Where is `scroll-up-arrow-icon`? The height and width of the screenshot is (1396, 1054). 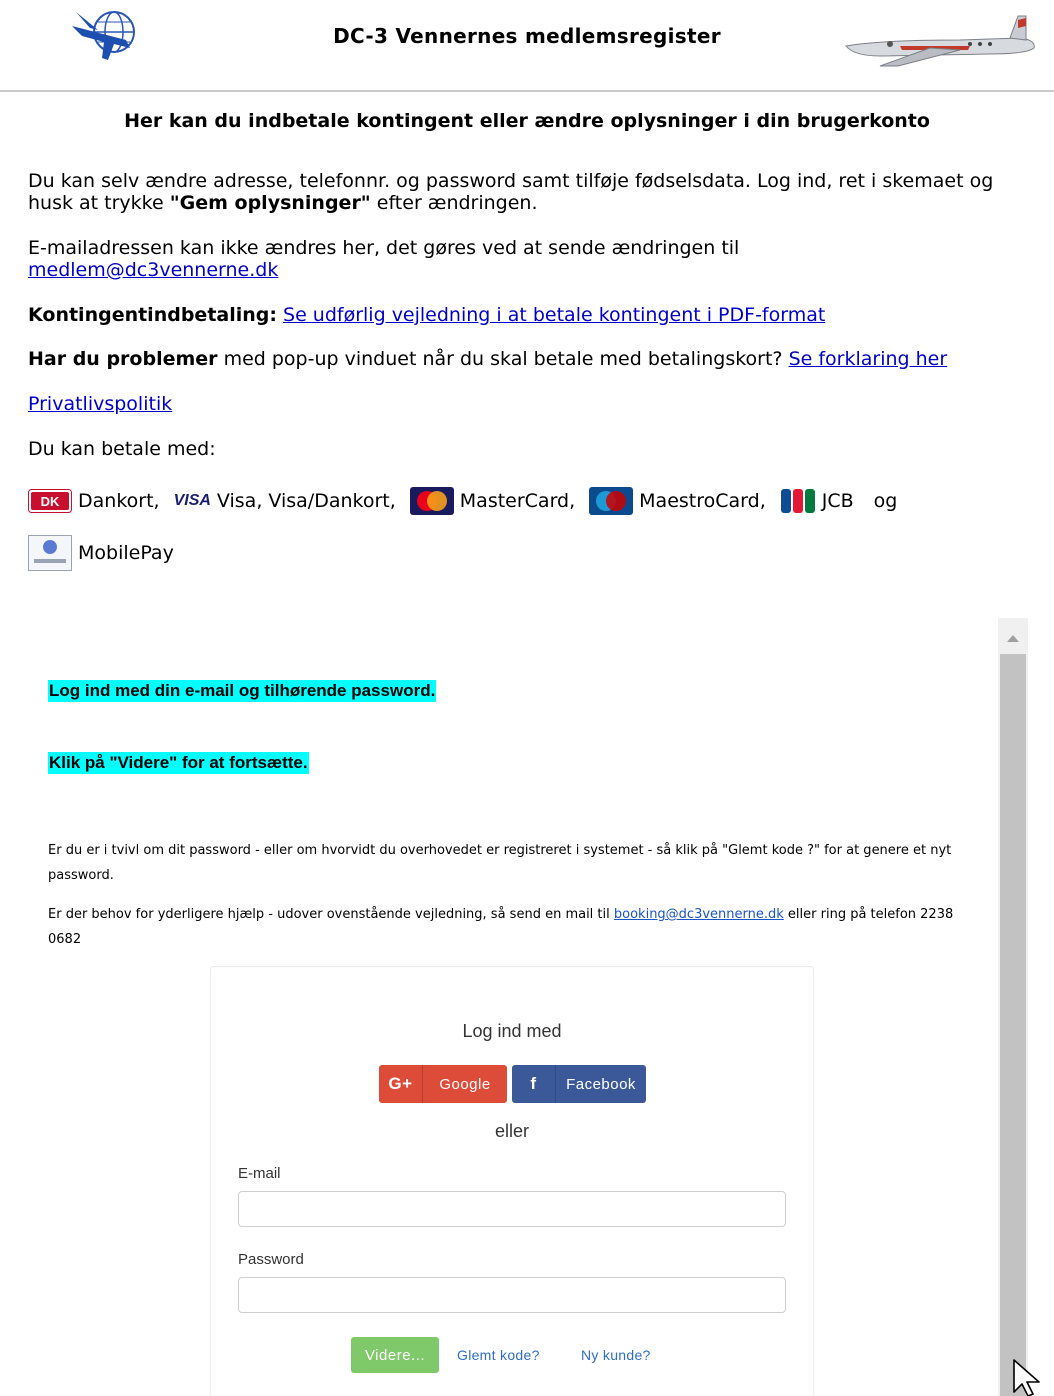 scroll-up-arrow-icon is located at coordinates (1013, 638).